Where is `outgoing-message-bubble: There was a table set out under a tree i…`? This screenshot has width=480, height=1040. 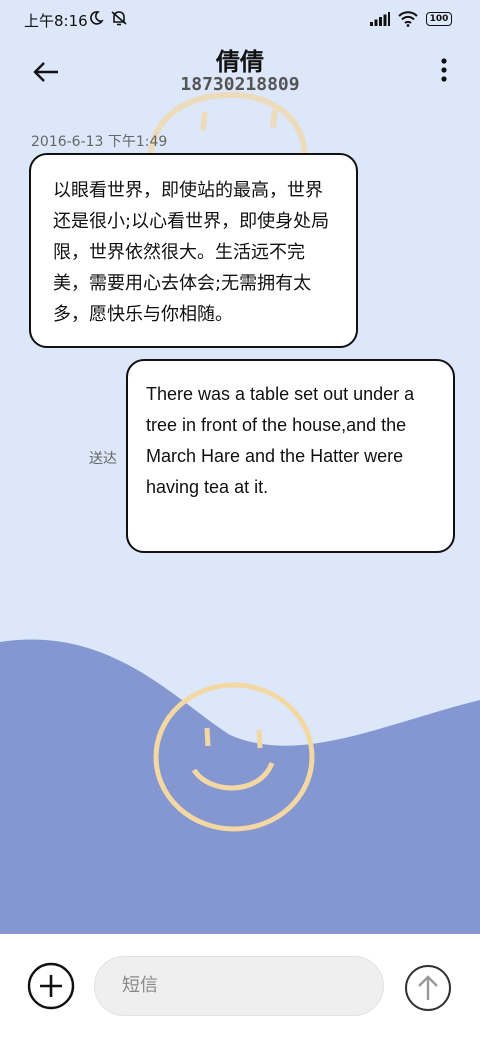
outgoing-message-bubble: There was a table set out under a tree i… is located at coordinates (290, 456).